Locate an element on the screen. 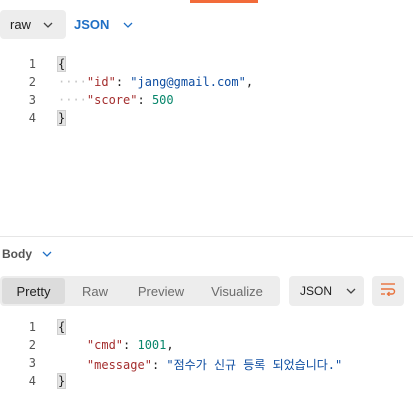 The height and width of the screenshot is (411, 413). json-number-value: 1001 is located at coordinates (152, 345).